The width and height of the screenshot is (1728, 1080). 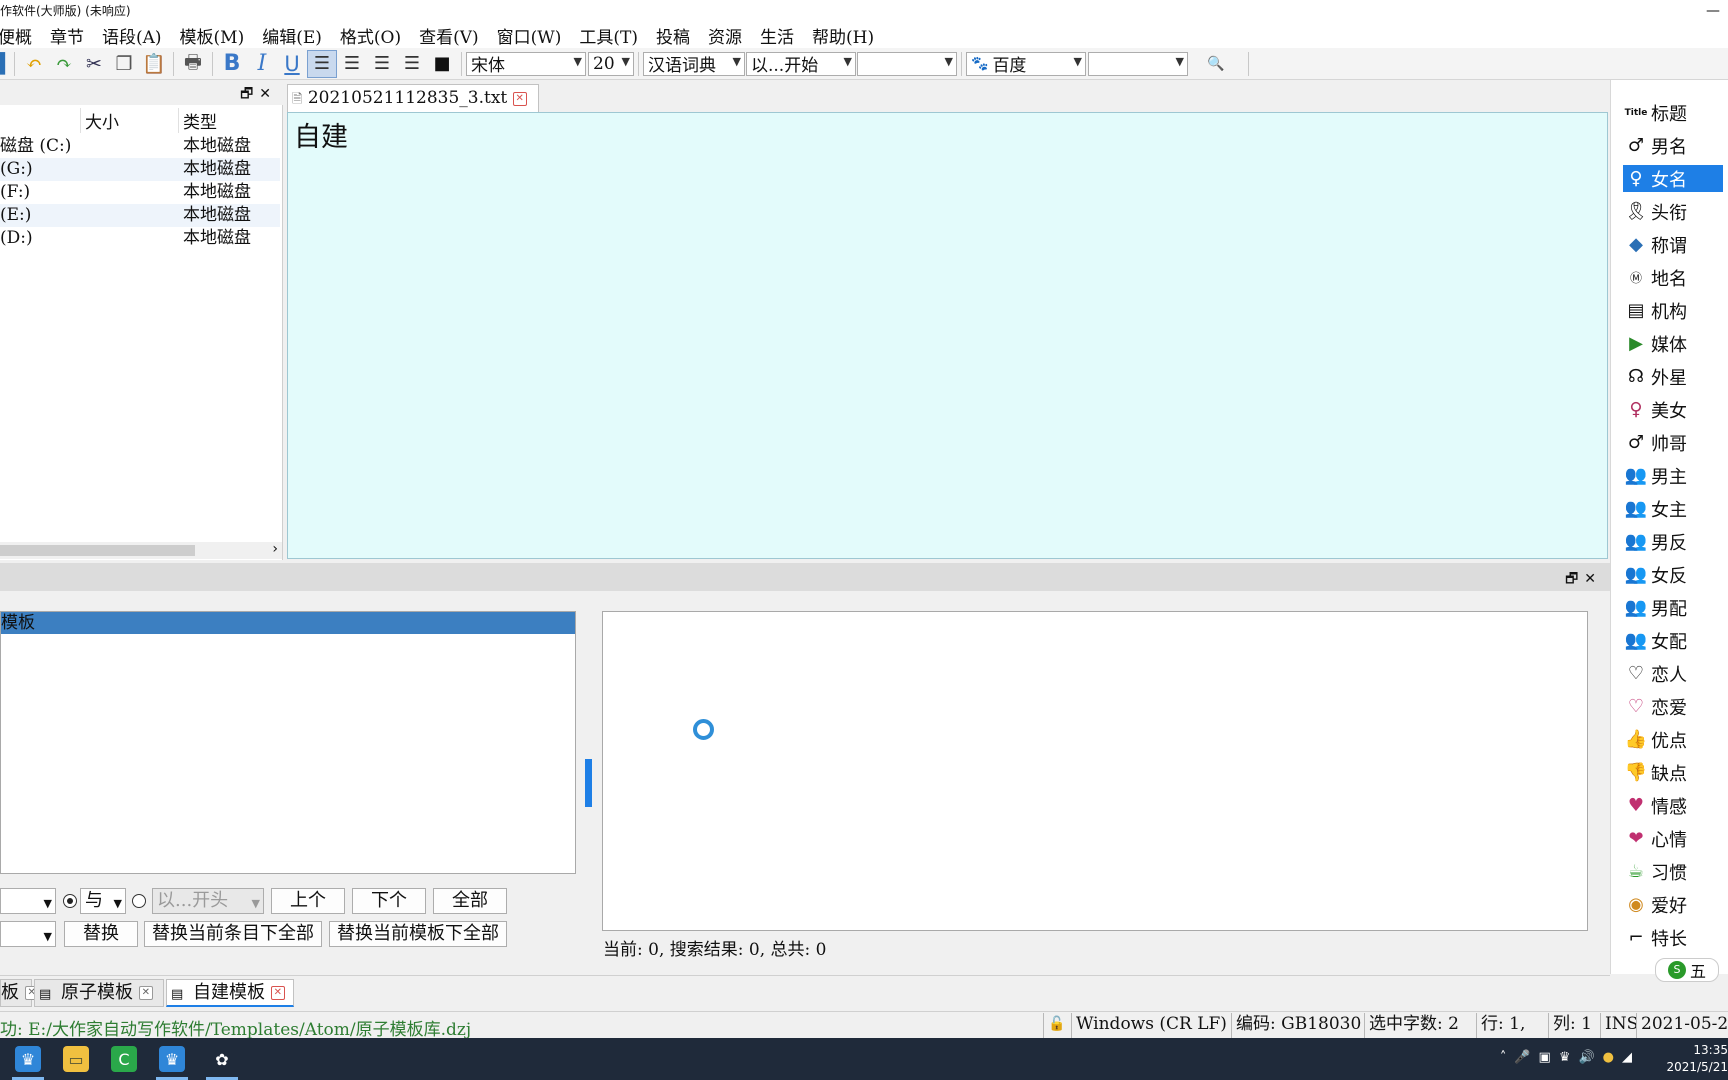 What do you see at coordinates (222, 1059) in the screenshot?
I see `taskbar-app: ✿` at bounding box center [222, 1059].